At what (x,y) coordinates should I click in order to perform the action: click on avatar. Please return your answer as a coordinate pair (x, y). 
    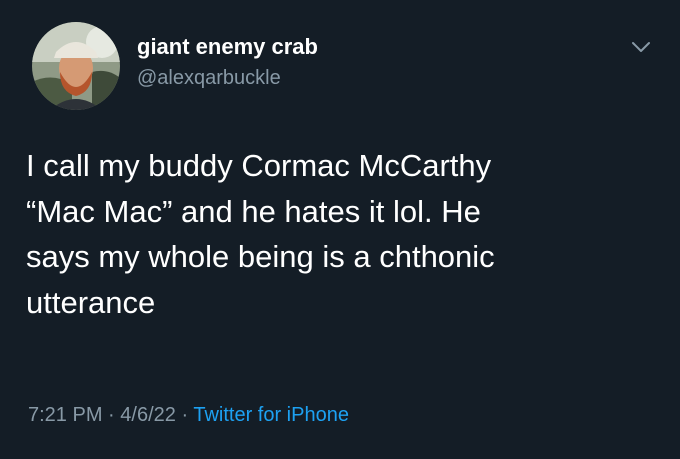
    Looking at the image, I should click on (76, 66).